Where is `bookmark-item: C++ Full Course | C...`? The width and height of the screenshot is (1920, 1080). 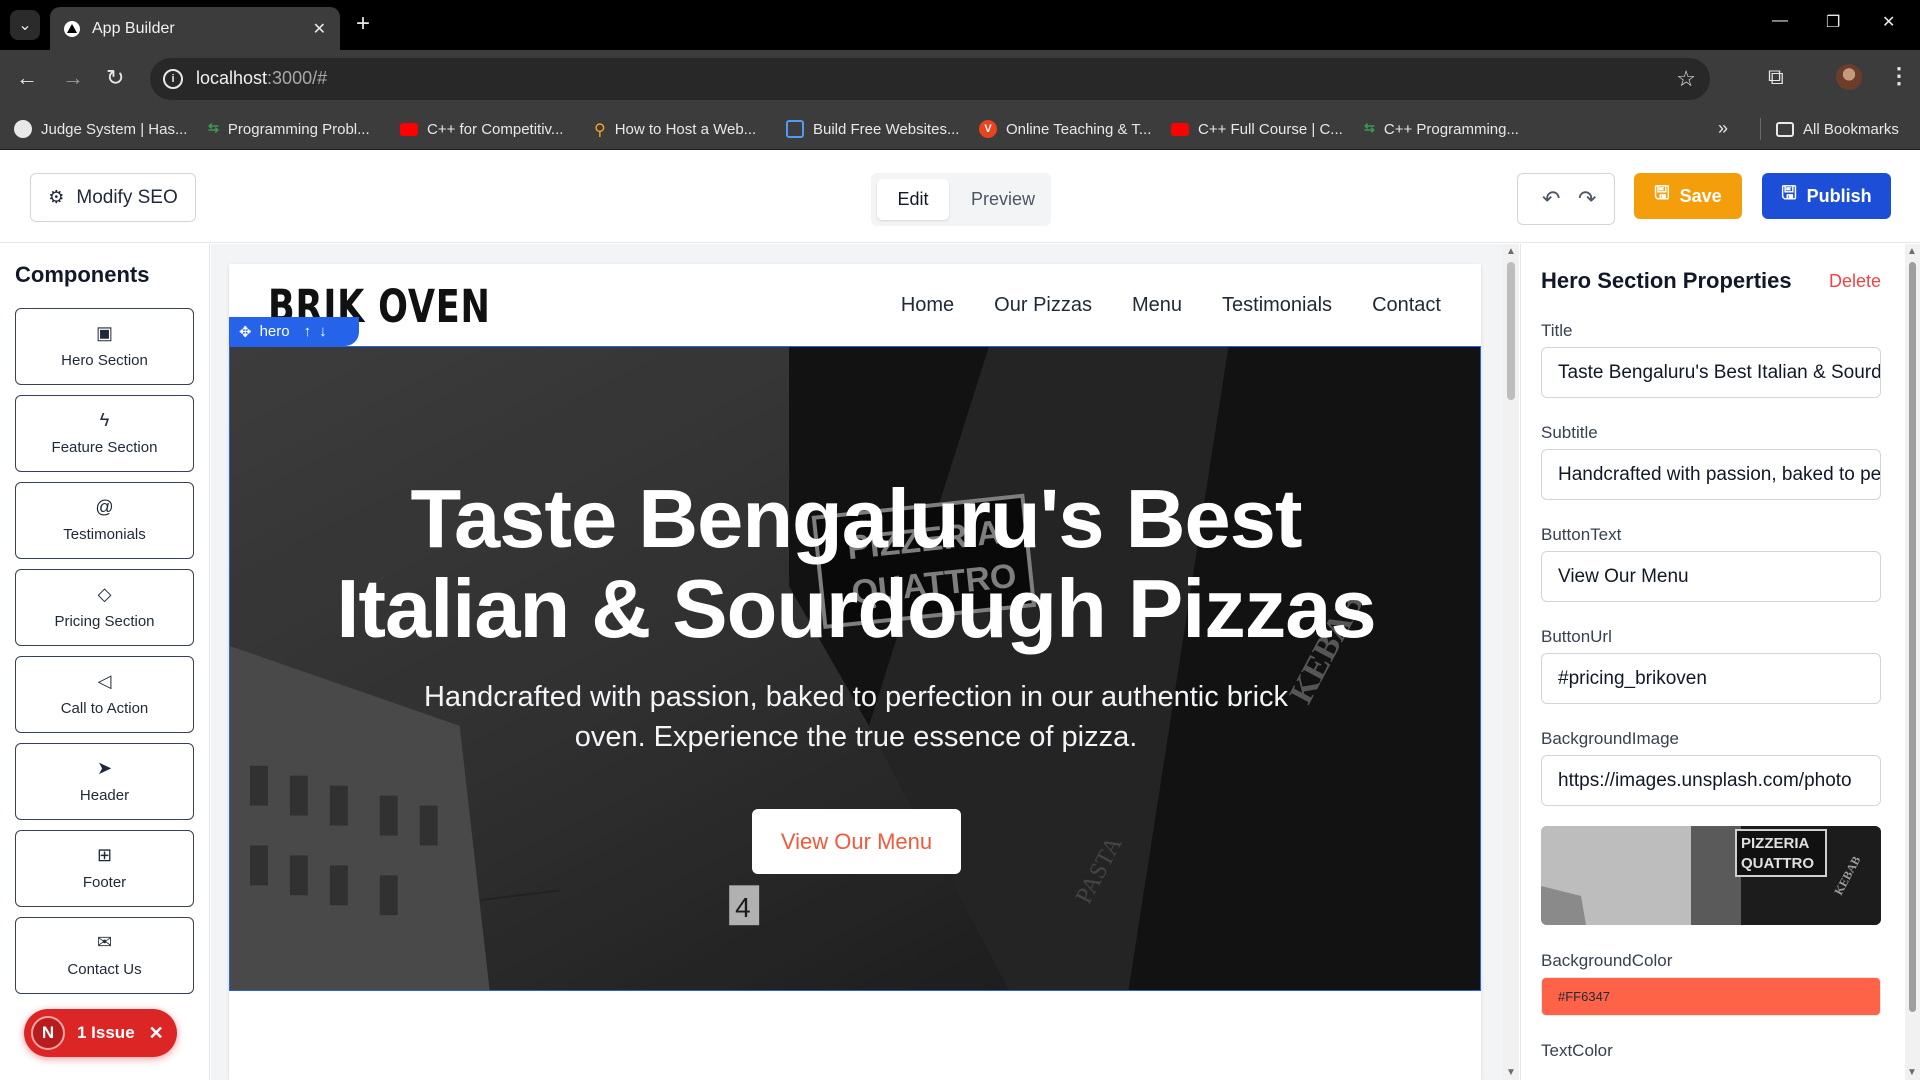 bookmark-item: C++ Full Course | C... is located at coordinates (1257, 129).